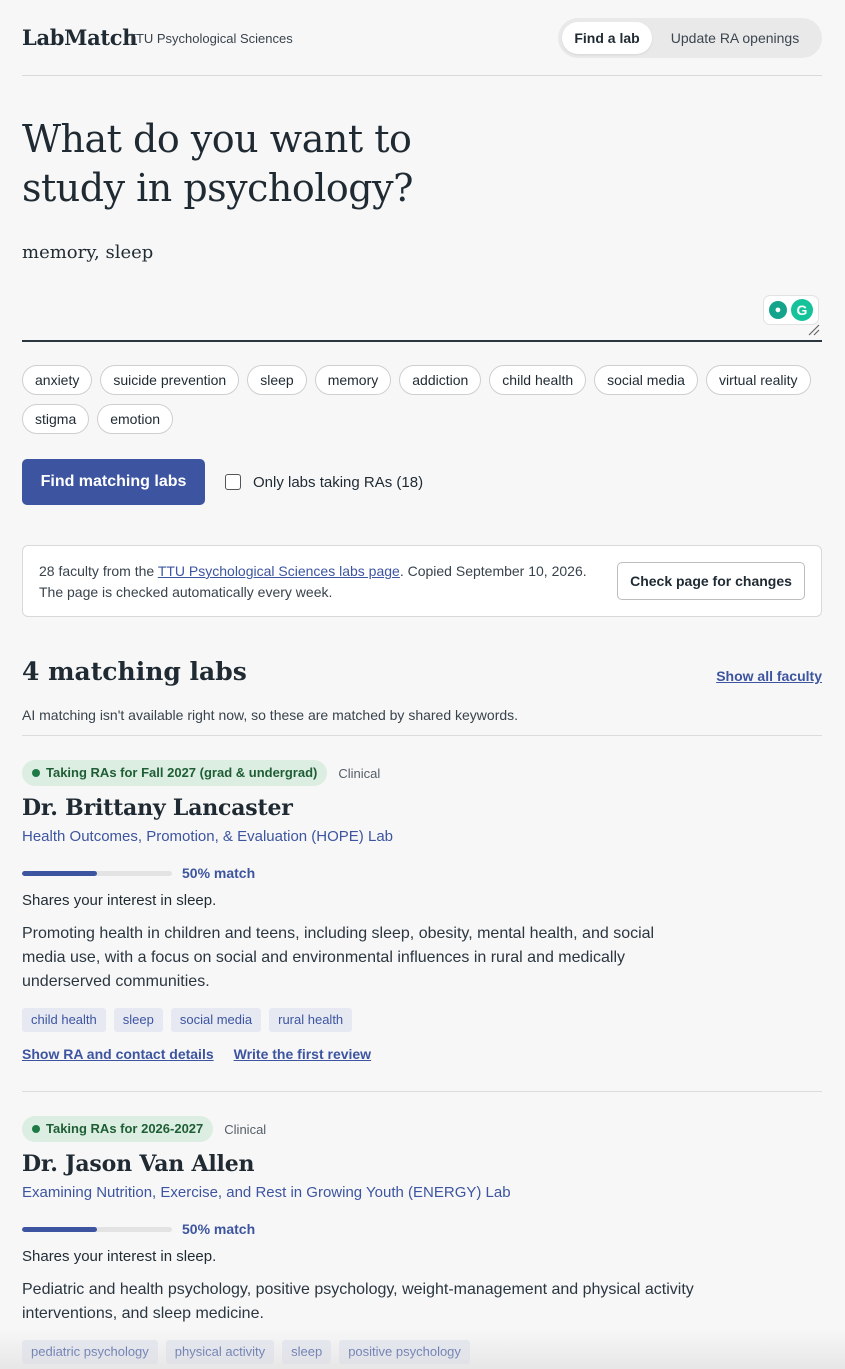 The height and width of the screenshot is (1369, 845). Describe the element at coordinates (98, 571) in the screenshot. I see `source-info-prefix: 28 faculty from the` at that location.